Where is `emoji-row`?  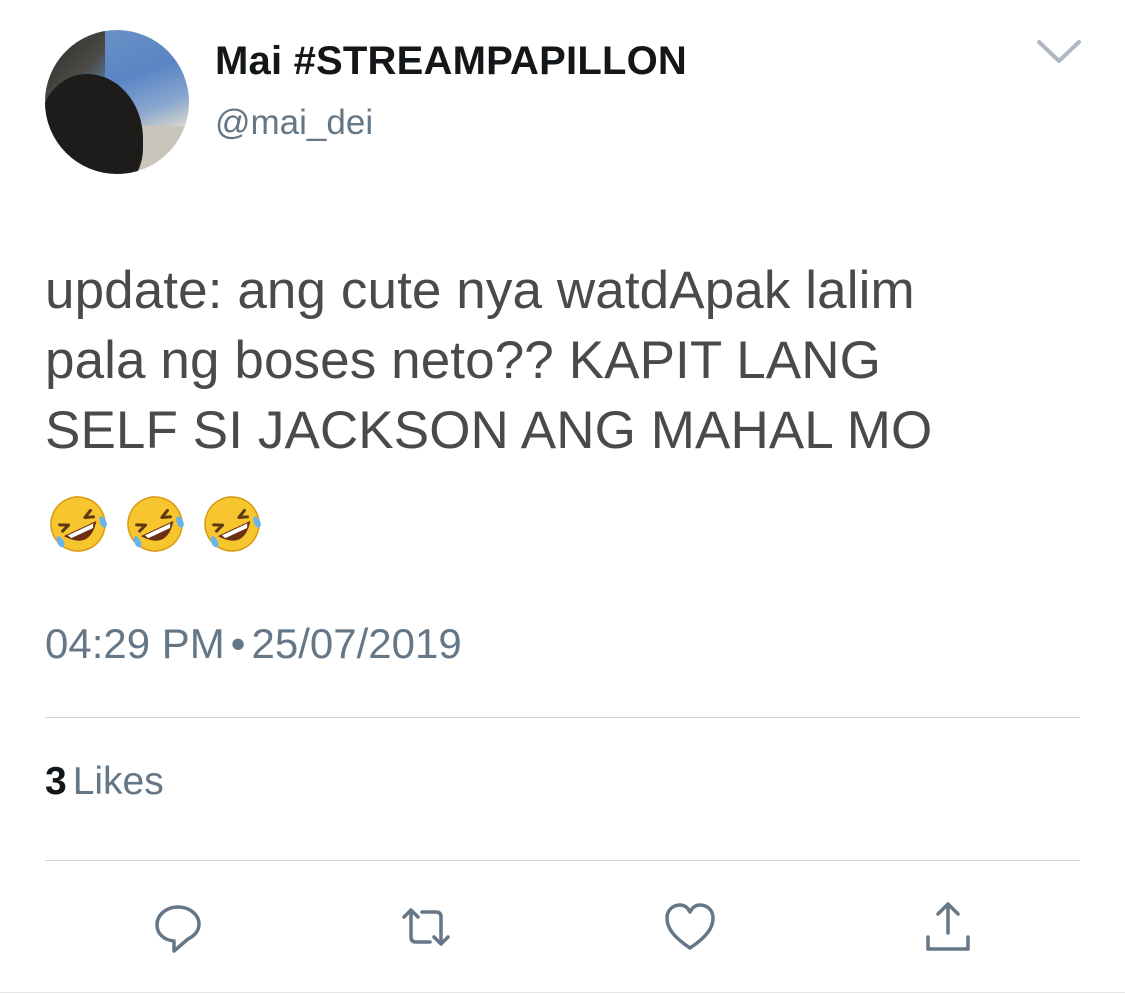
emoji-row is located at coordinates (155, 524).